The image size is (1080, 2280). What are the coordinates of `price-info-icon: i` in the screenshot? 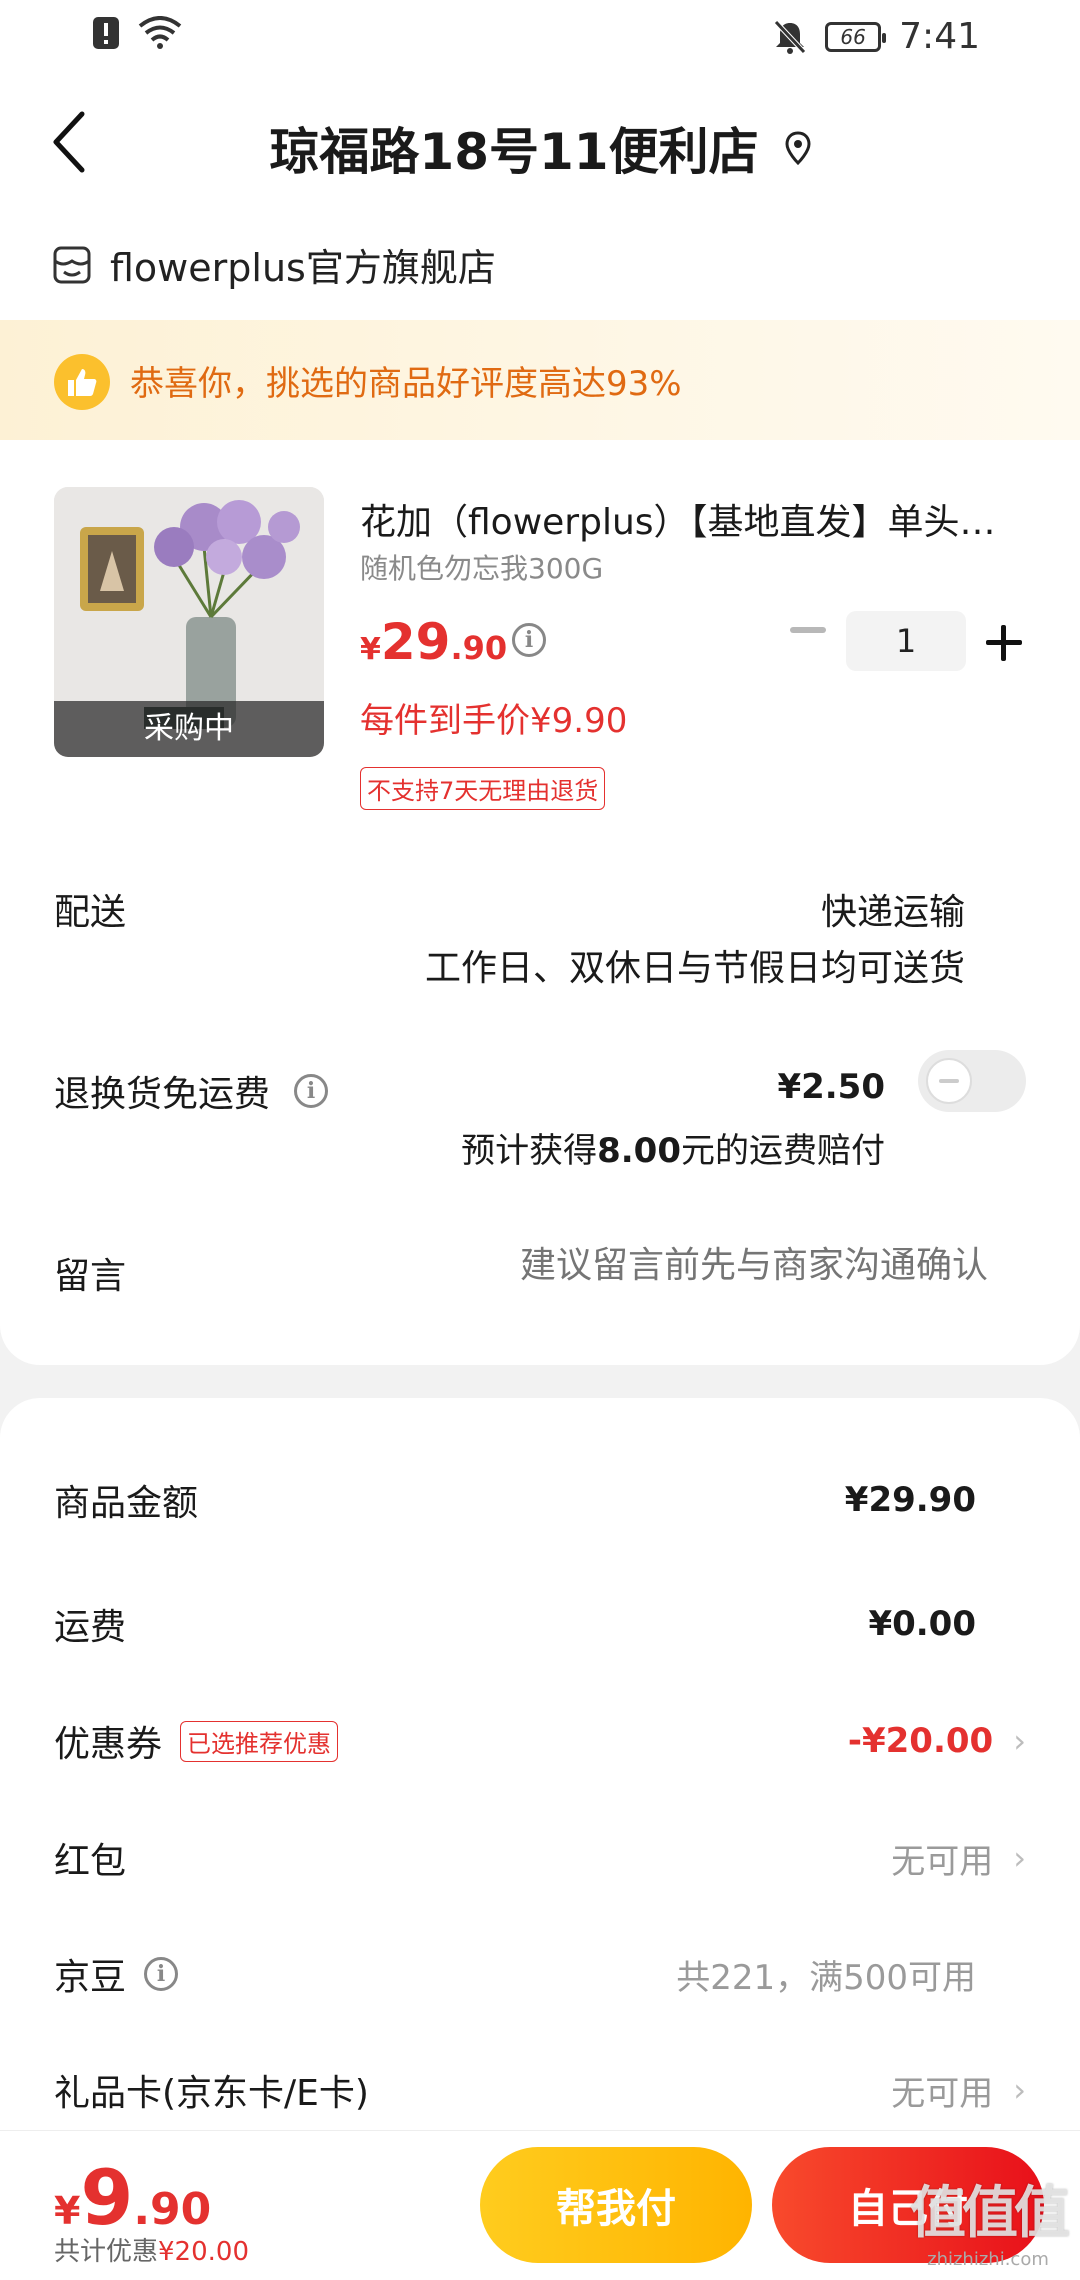 It's located at (529, 640).